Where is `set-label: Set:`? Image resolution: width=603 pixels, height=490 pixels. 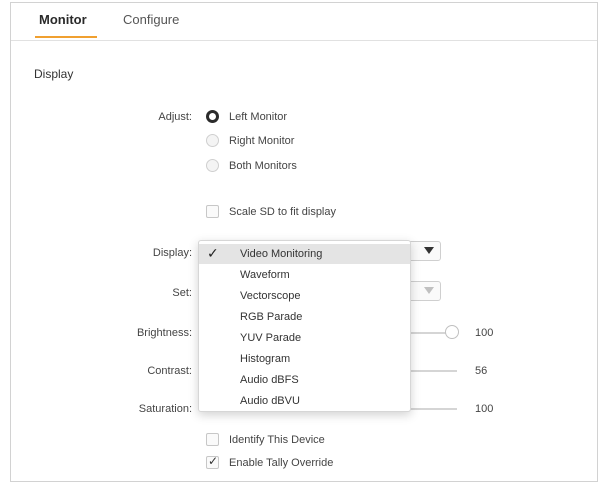 set-label: Set: is located at coordinates (182, 293).